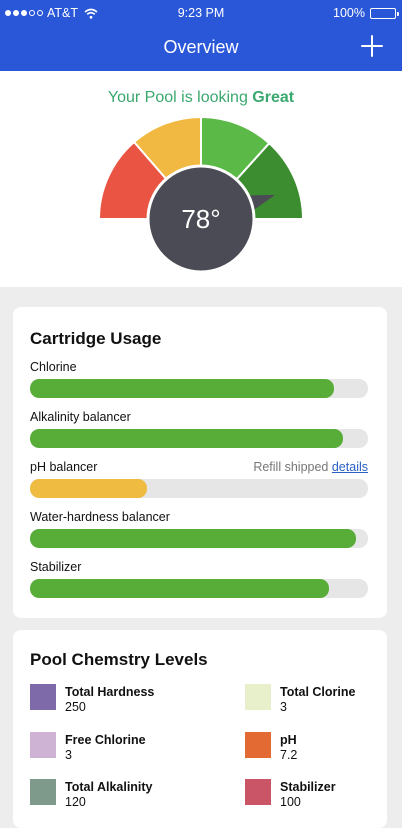 The width and height of the screenshot is (402, 828). What do you see at coordinates (288, 740) in the screenshot?
I see `chemistry-name: pH` at bounding box center [288, 740].